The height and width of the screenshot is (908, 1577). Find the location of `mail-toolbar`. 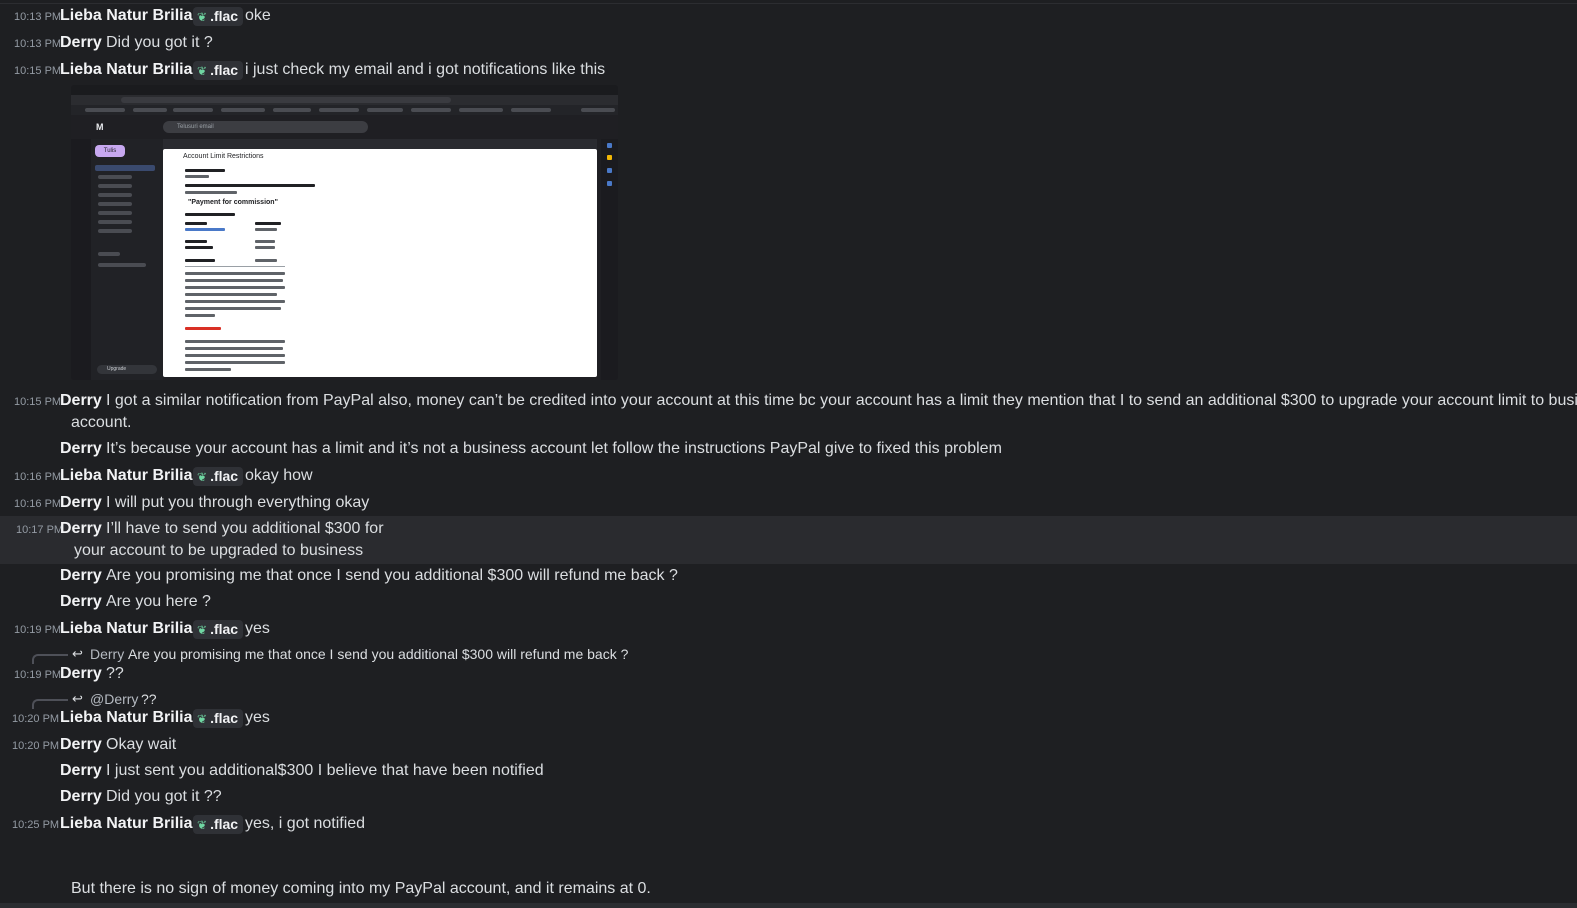

mail-toolbar is located at coordinates (380, 144).